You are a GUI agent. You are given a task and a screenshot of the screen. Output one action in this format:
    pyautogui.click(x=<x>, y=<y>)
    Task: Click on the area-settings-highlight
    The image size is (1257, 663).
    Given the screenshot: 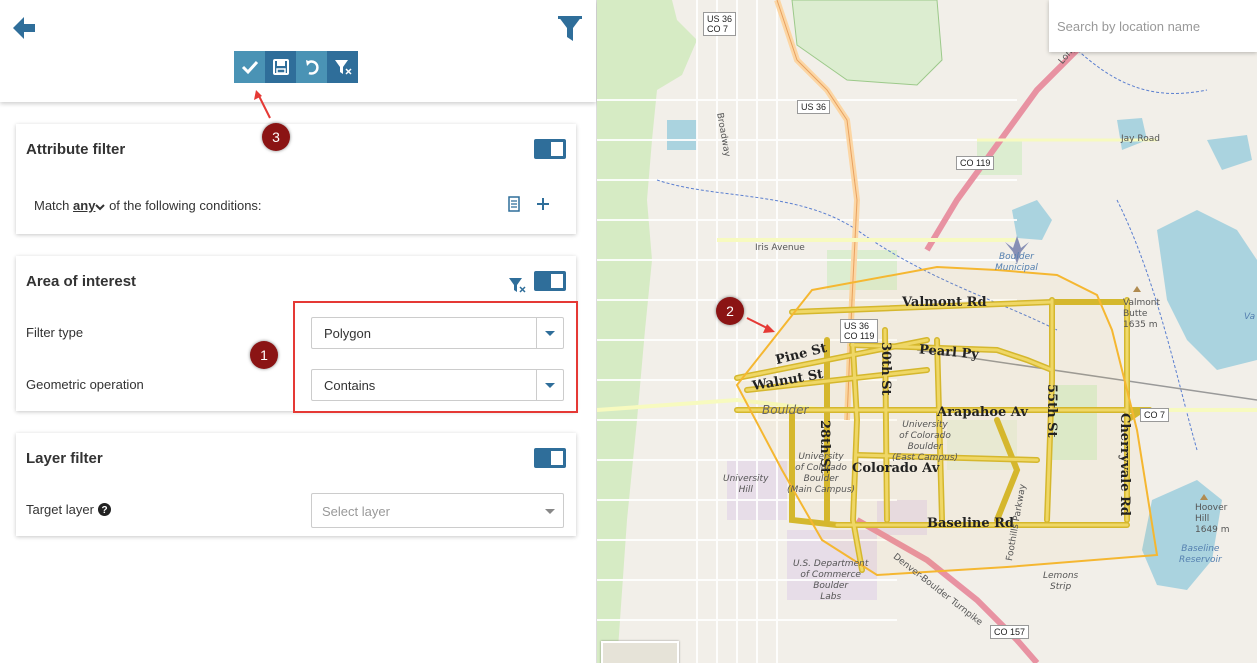 What is the action you would take?
    pyautogui.click(x=435, y=357)
    